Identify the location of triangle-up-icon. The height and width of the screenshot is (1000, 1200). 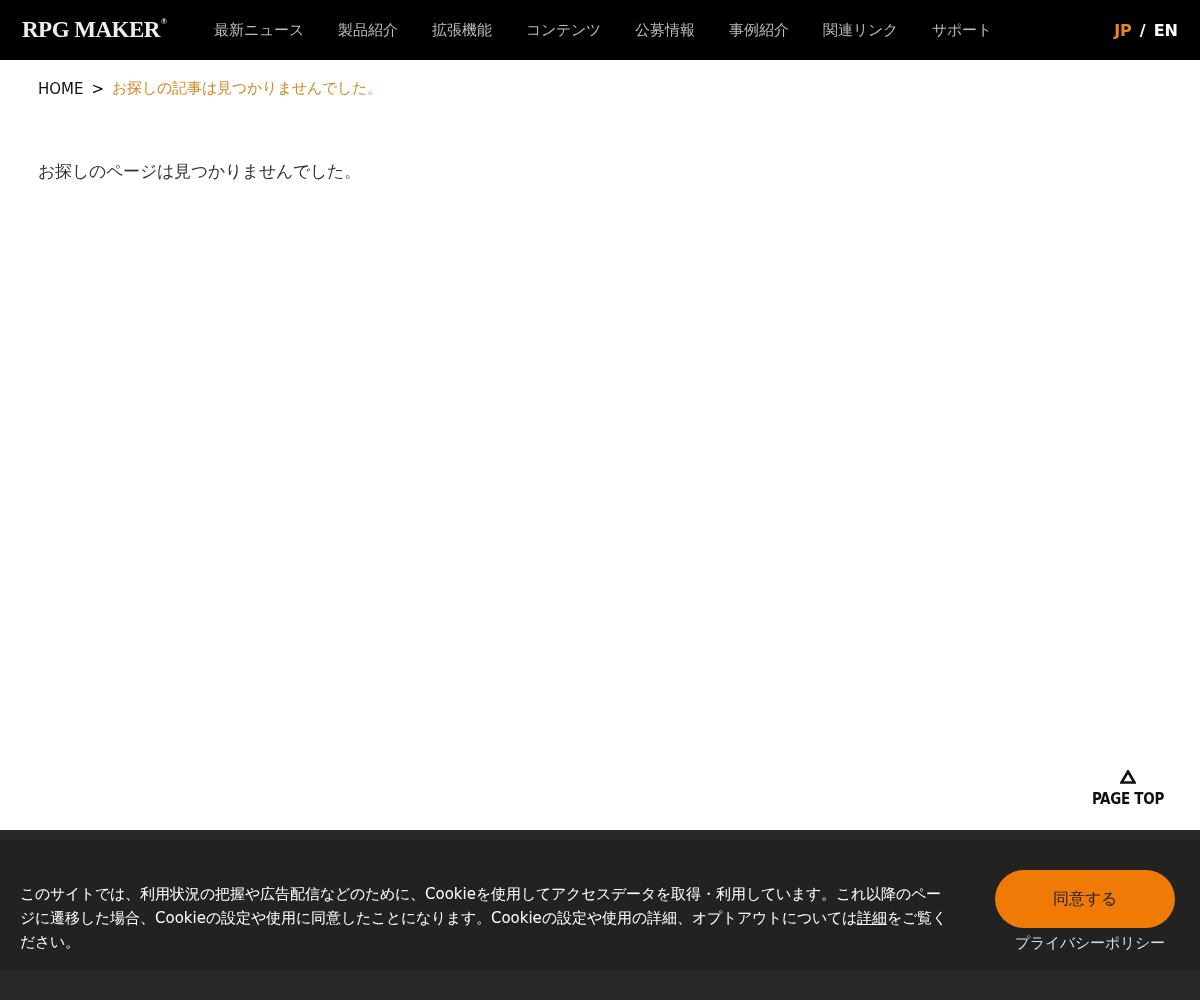
(1127, 777).